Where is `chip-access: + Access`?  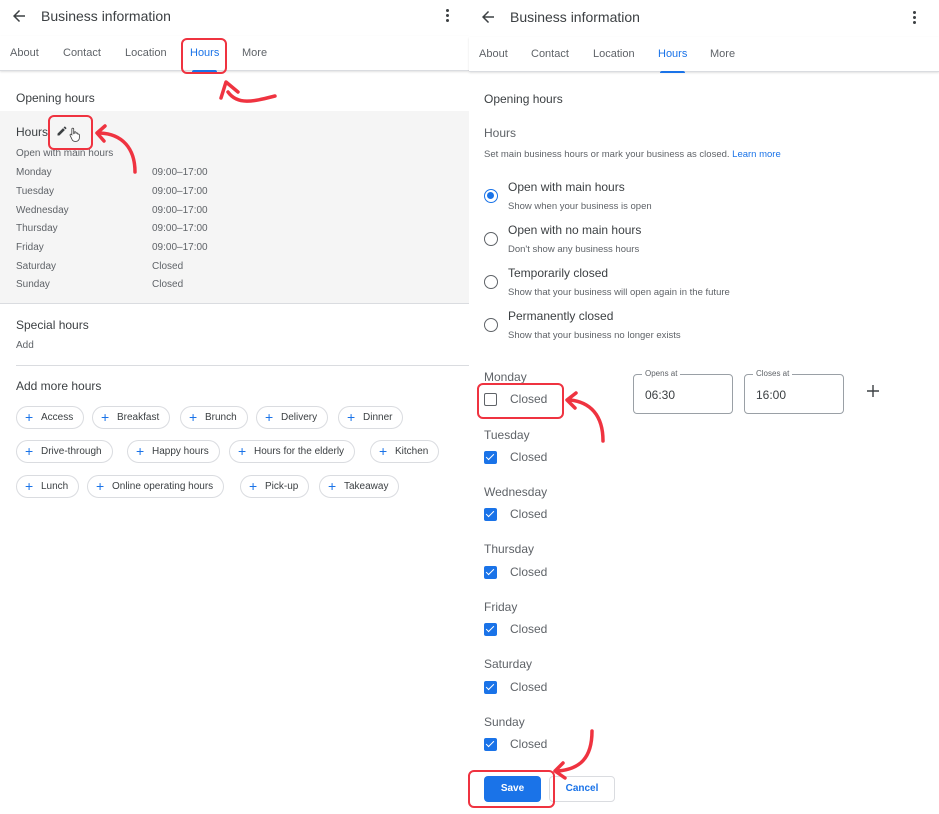 chip-access: + Access is located at coordinates (50, 417).